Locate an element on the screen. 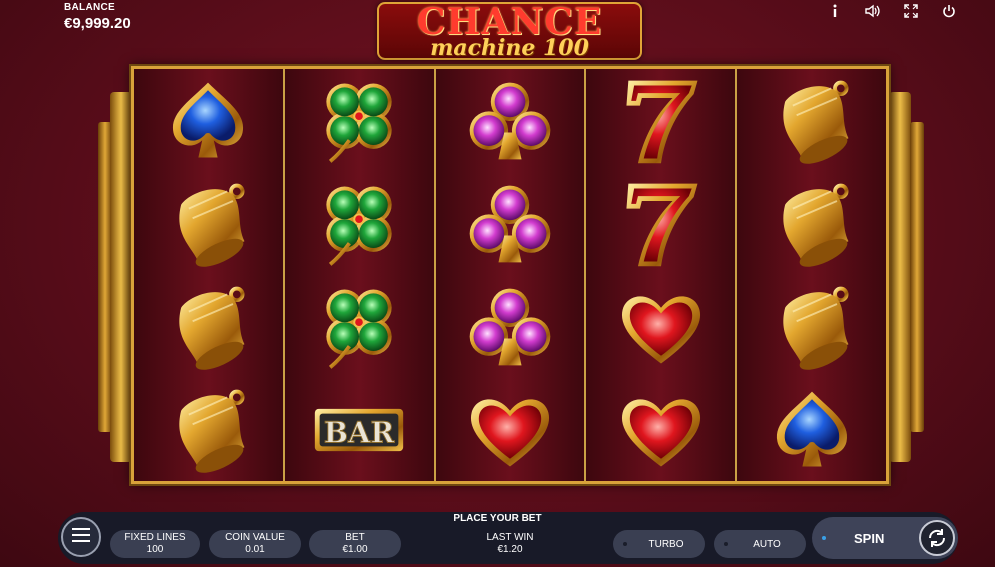  turbo-label: TURBO is located at coordinates (666, 544).